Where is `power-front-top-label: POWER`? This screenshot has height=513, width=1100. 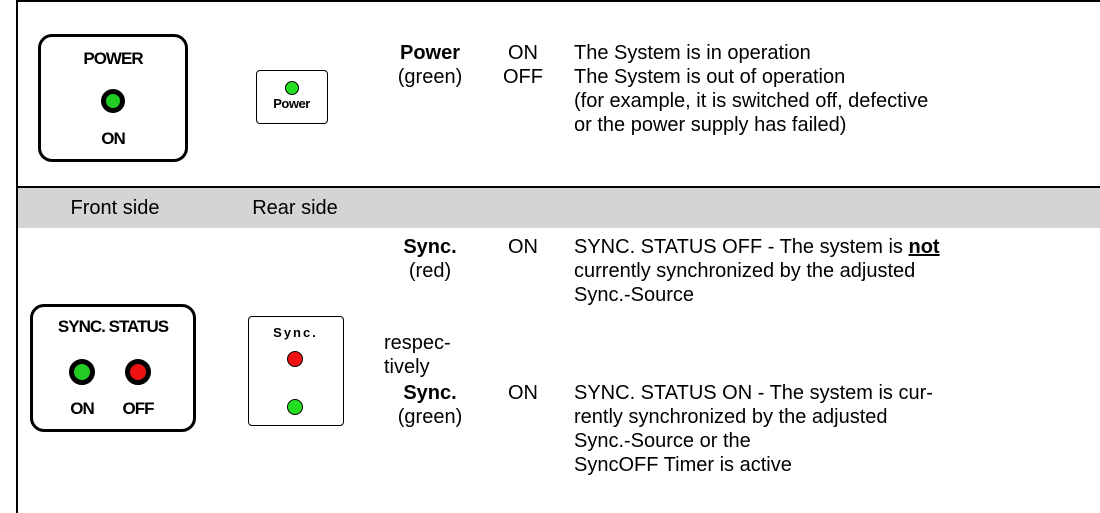 power-front-top-label: POWER is located at coordinates (113, 58).